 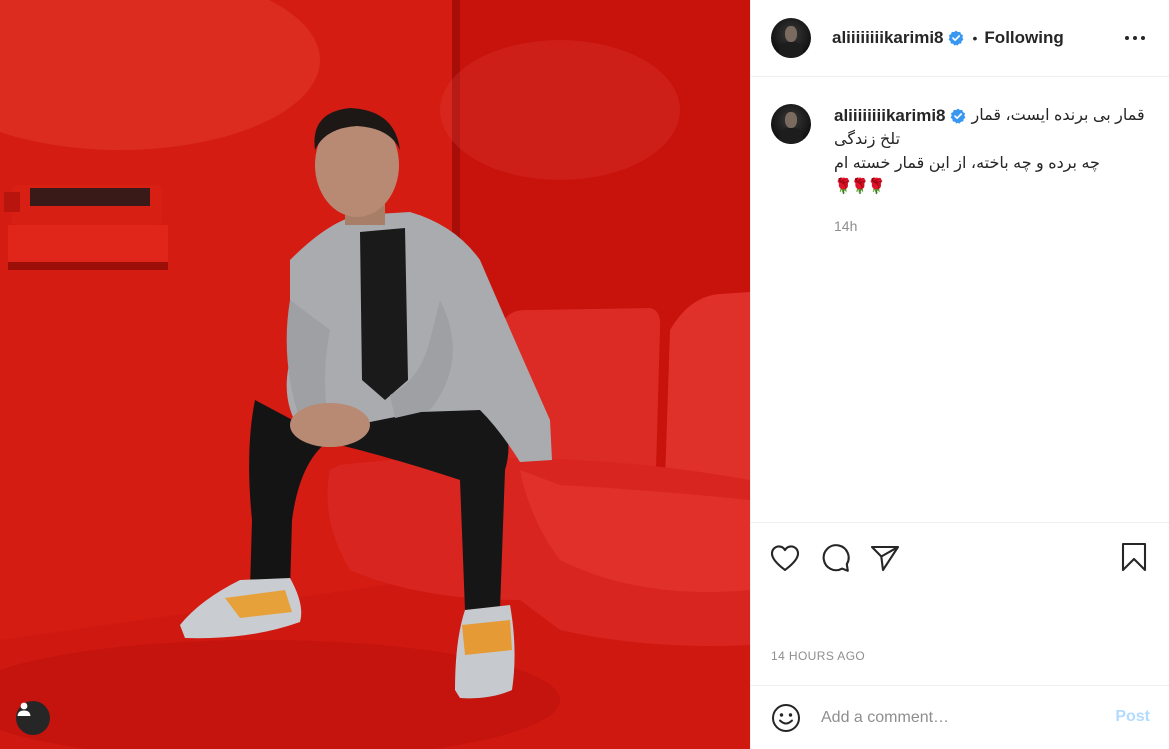 I want to click on action-bar, so click(x=960, y=557).